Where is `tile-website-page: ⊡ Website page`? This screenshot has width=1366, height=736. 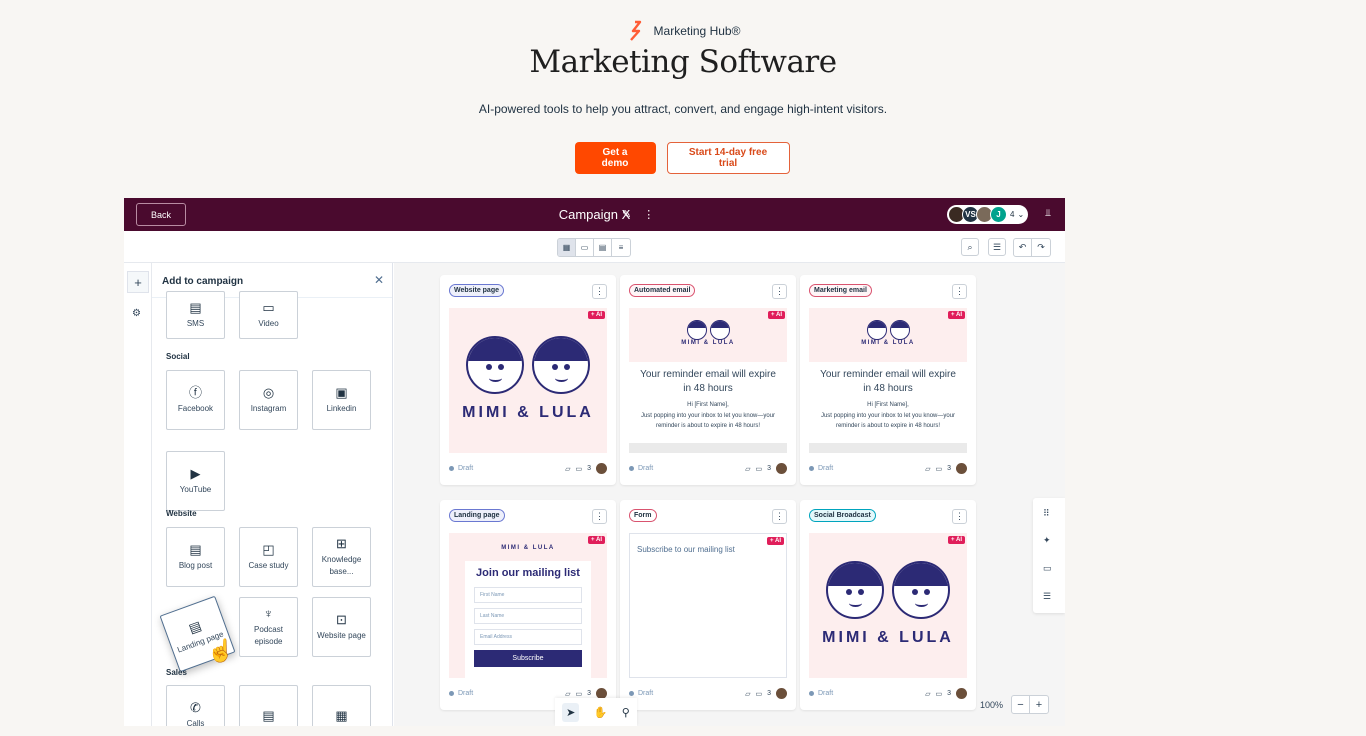 tile-website-page: ⊡ Website page is located at coordinates (341, 627).